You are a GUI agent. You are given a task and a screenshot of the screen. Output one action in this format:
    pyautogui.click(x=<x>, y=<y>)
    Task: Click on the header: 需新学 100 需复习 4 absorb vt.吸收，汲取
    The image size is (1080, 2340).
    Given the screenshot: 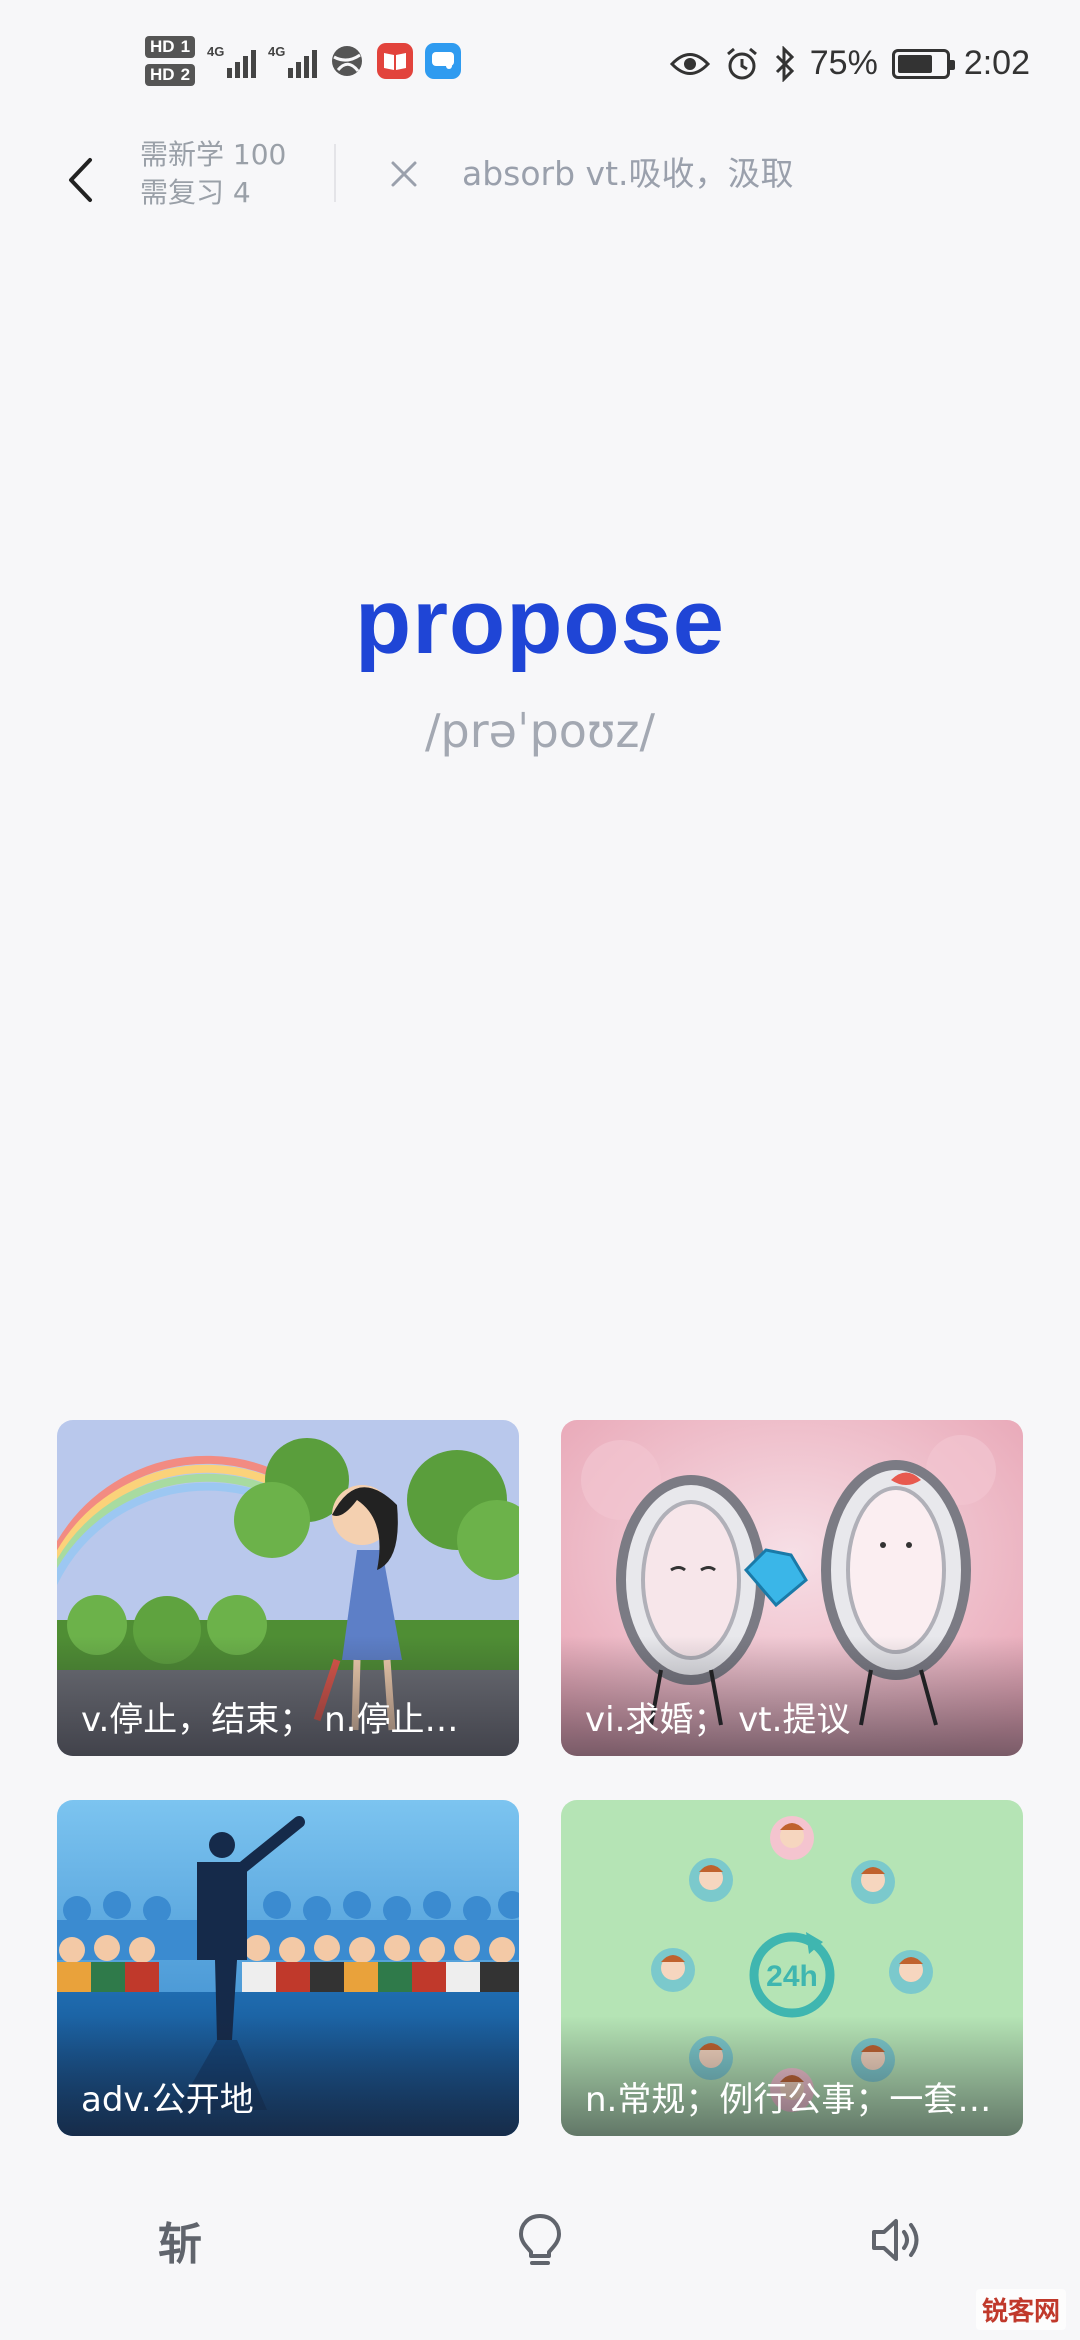 What is the action you would take?
    pyautogui.click(x=540, y=180)
    